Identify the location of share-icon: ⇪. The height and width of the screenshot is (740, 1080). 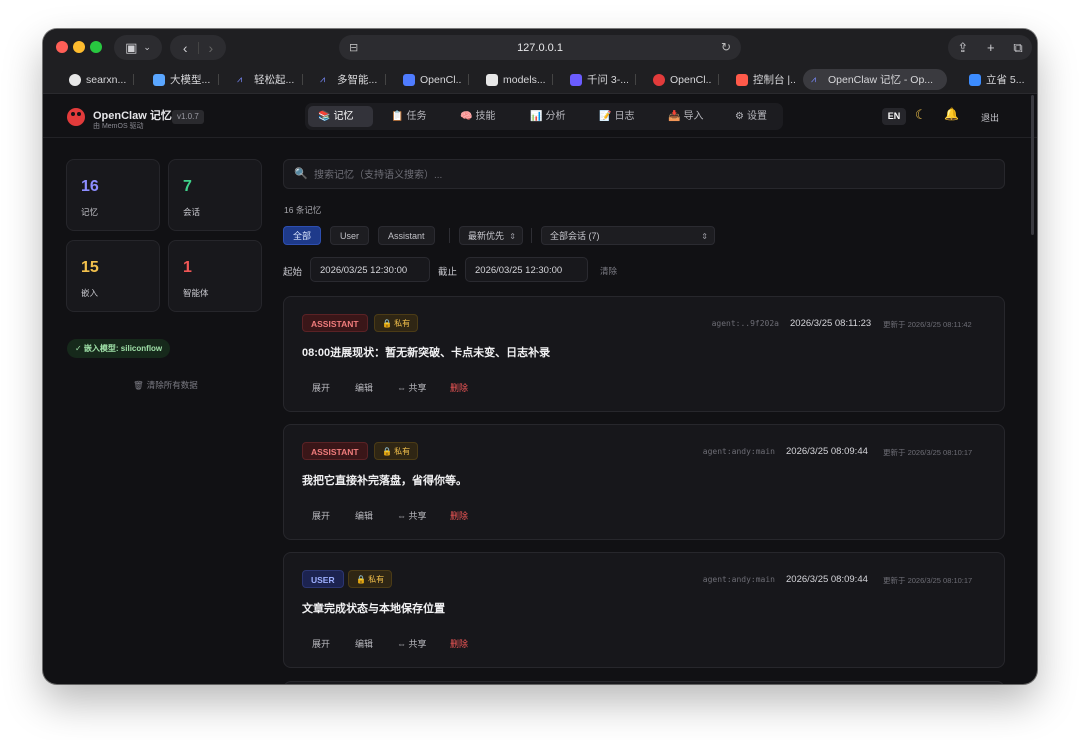
(962, 48).